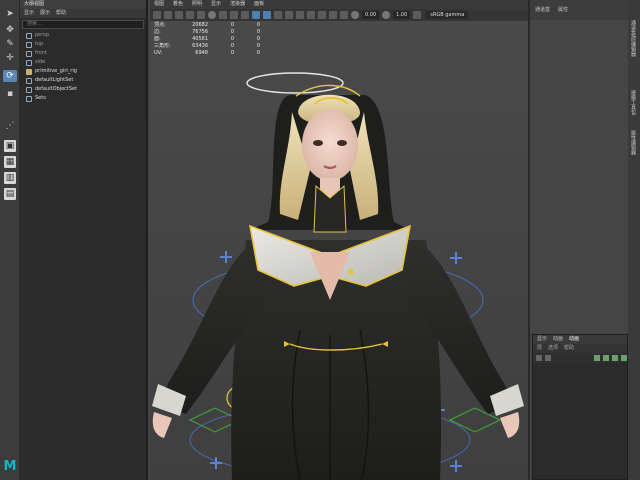 The image size is (640, 480). Describe the element at coordinates (200, 46) in the screenshot. I see `hud-value: 63436` at that location.